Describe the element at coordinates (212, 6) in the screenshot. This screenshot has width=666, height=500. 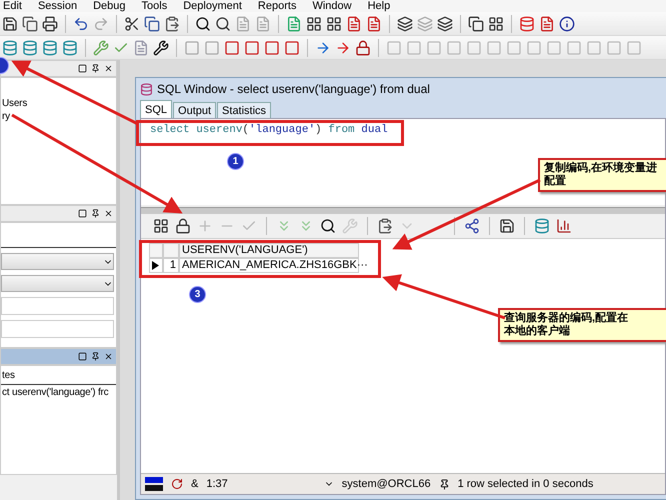
I see `menu-item: Deployment` at that location.